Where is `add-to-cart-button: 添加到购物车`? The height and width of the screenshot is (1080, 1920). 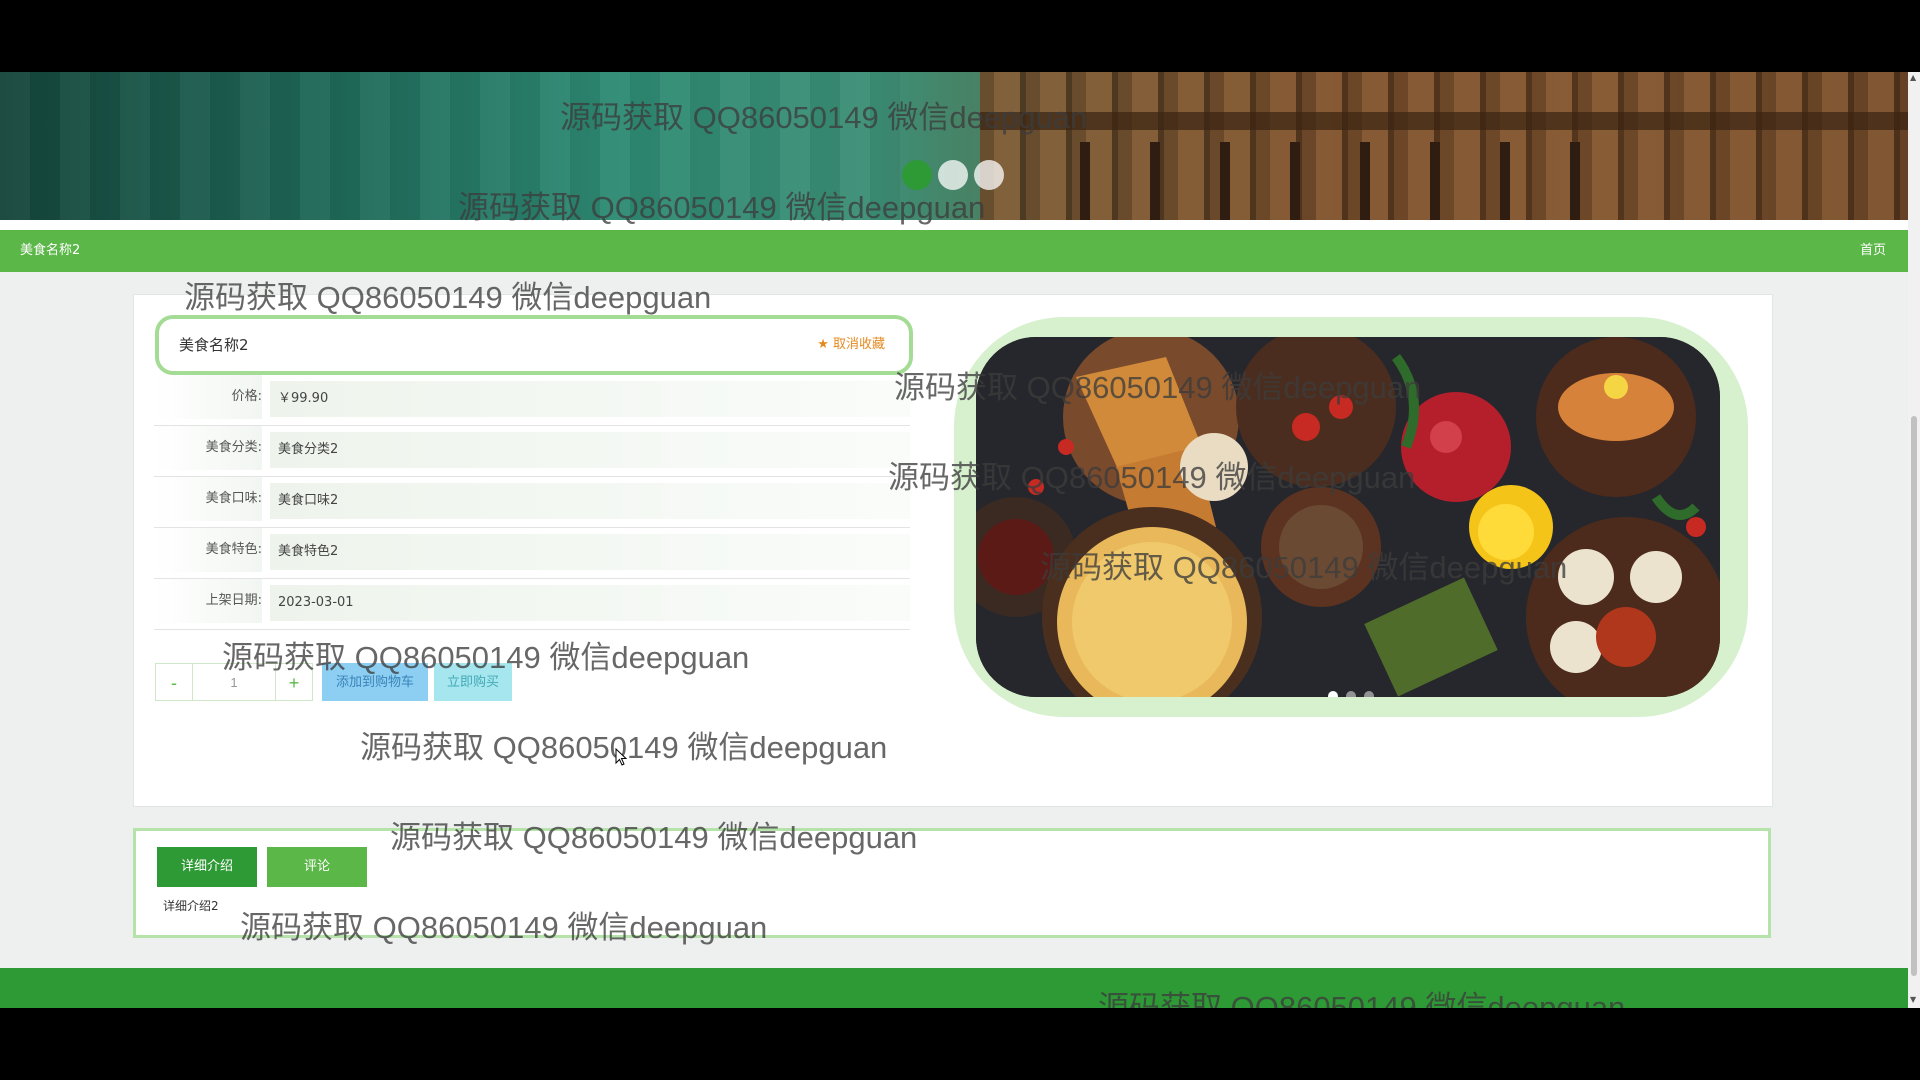
add-to-cart-button: 添加到购物车 is located at coordinates (375, 682).